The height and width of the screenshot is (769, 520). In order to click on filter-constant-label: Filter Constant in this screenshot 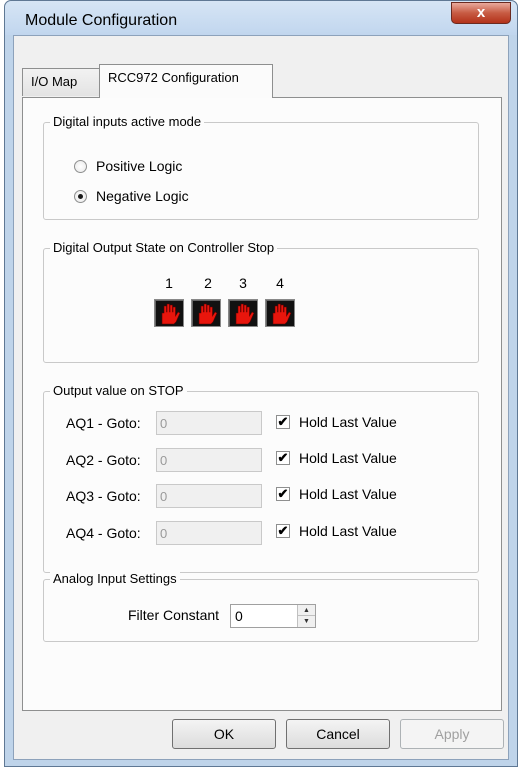, I will do `click(174, 615)`.